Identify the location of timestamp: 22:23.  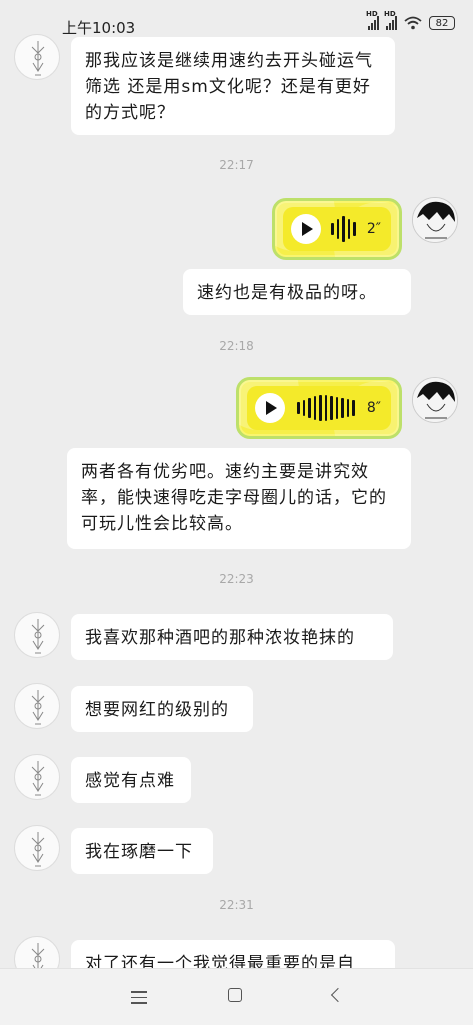
(236, 579).